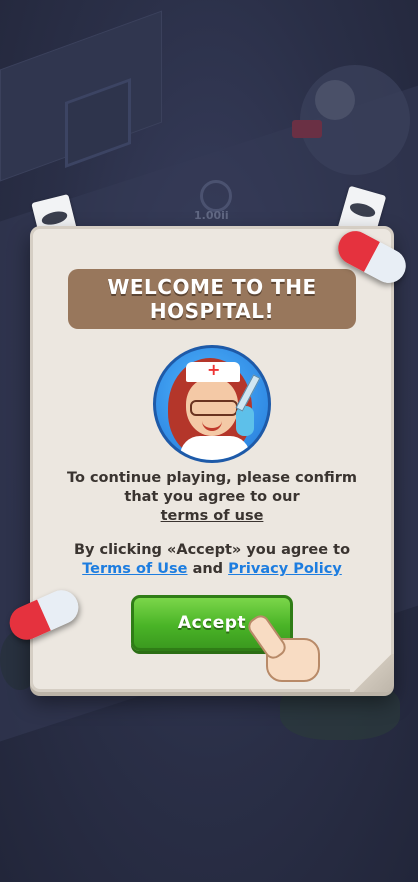 The height and width of the screenshot is (882, 418). What do you see at coordinates (307, 129) in the screenshot?
I see `red-box` at bounding box center [307, 129].